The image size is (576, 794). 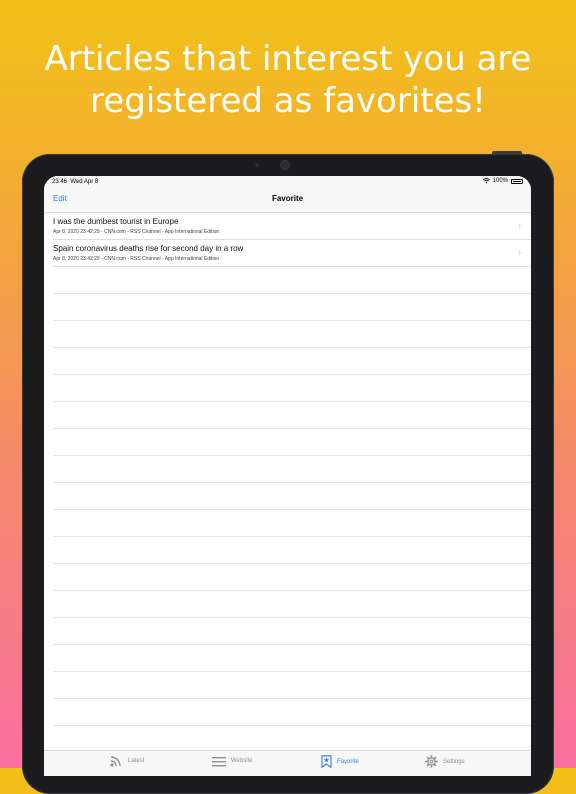 What do you see at coordinates (287, 182) in the screenshot?
I see `status-bar: 23:46 Wed Apr 8 100%` at bounding box center [287, 182].